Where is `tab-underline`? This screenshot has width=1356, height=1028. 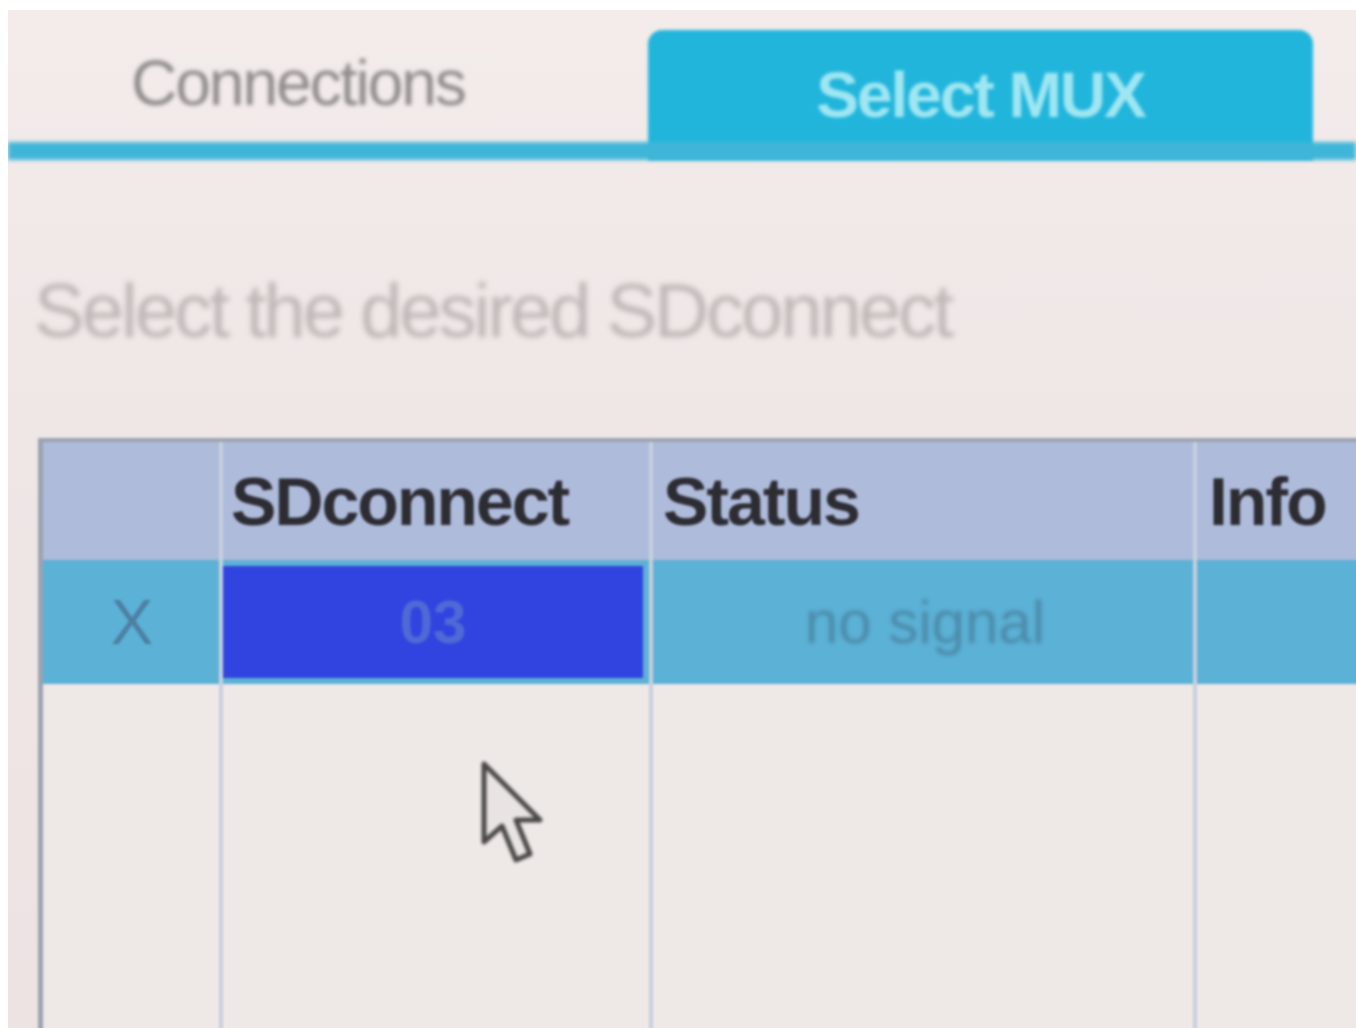
tab-underline is located at coordinates (682, 151).